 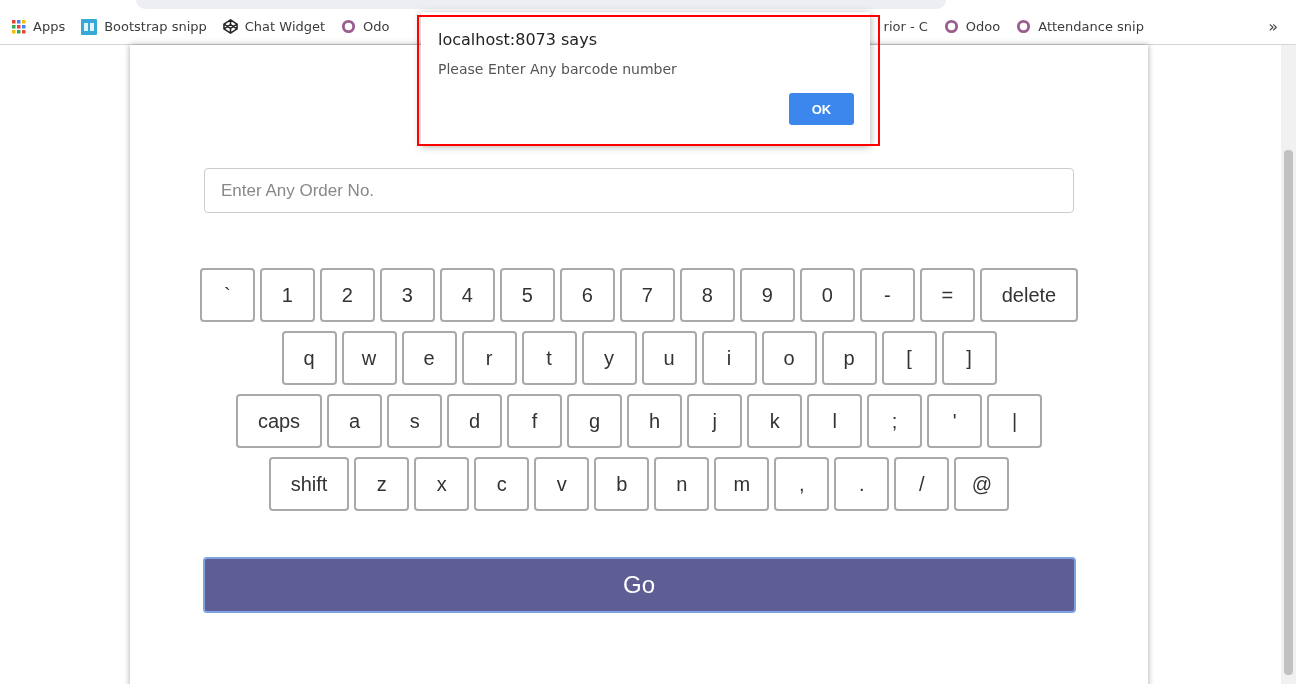 What do you see at coordinates (1288, 412) in the screenshot?
I see `scrollbar-thumb` at bounding box center [1288, 412].